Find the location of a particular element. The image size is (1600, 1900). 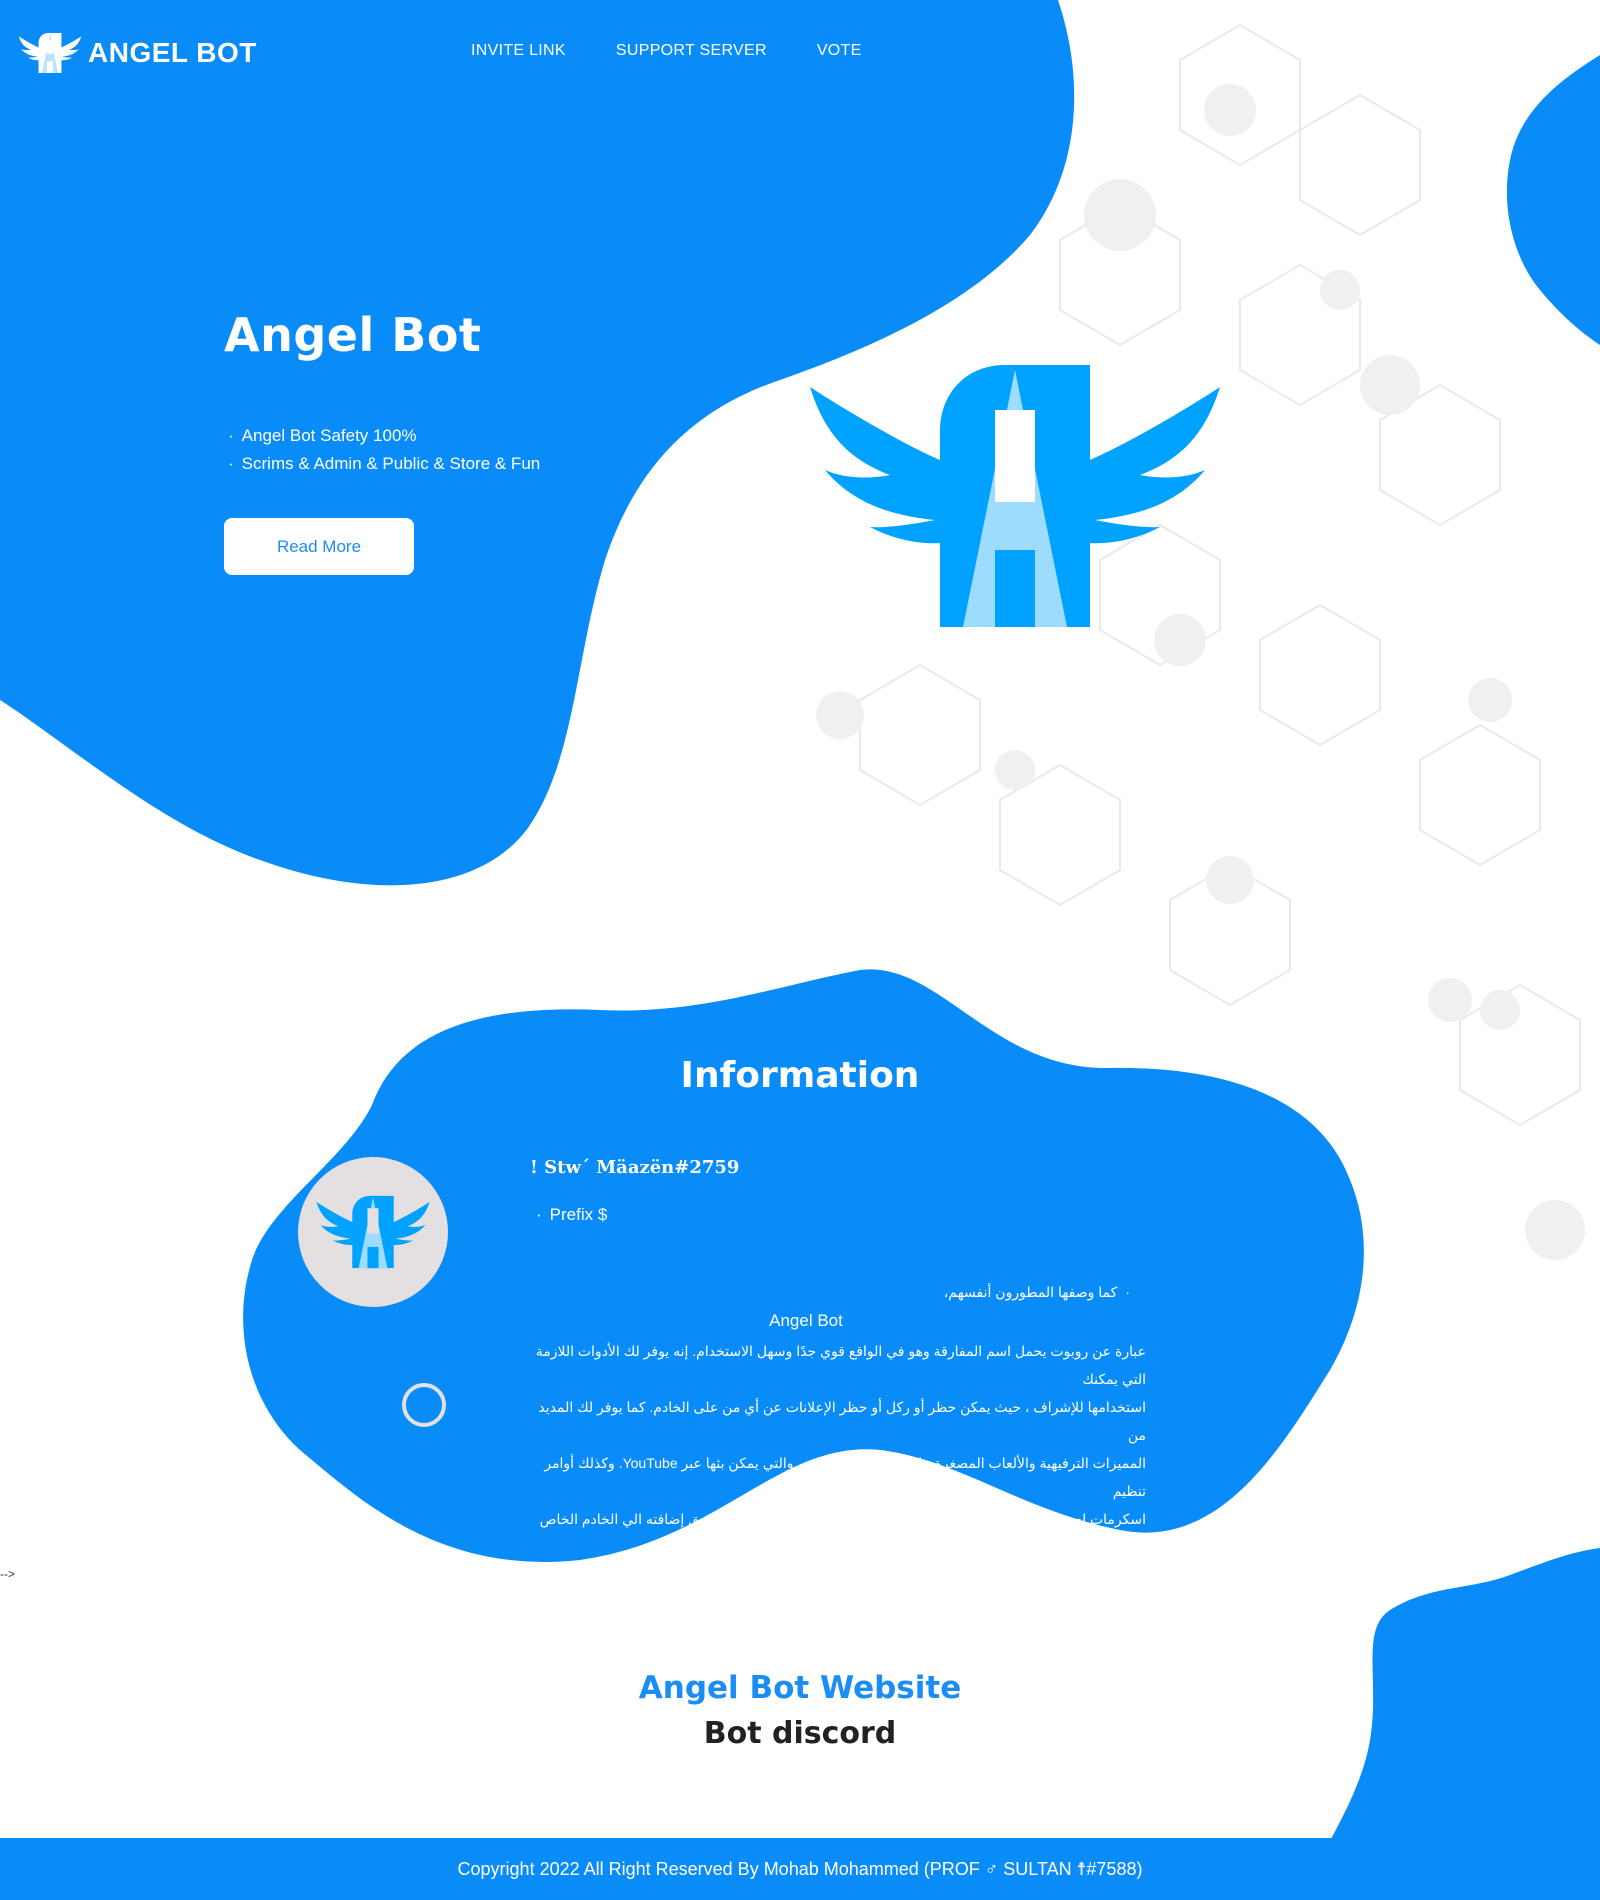

avatar is located at coordinates (373, 1232).